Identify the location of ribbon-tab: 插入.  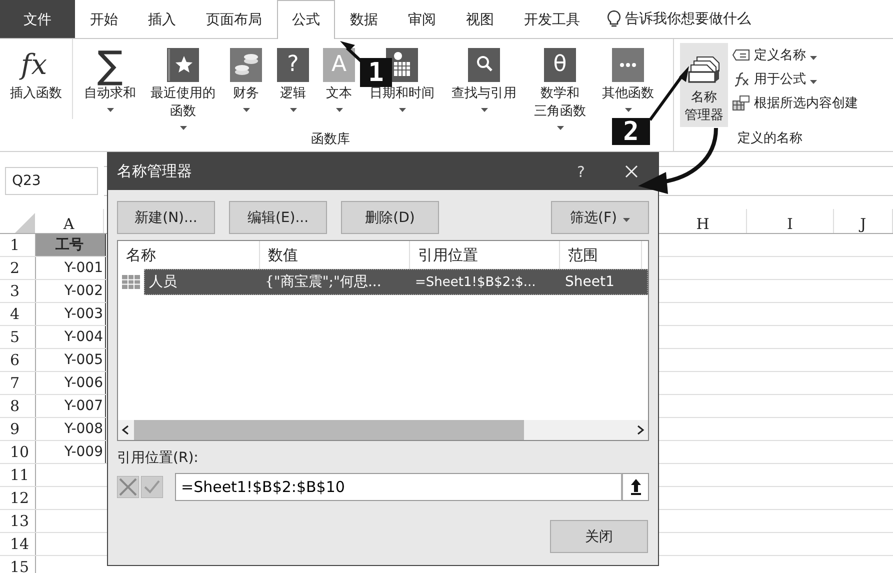
(162, 19).